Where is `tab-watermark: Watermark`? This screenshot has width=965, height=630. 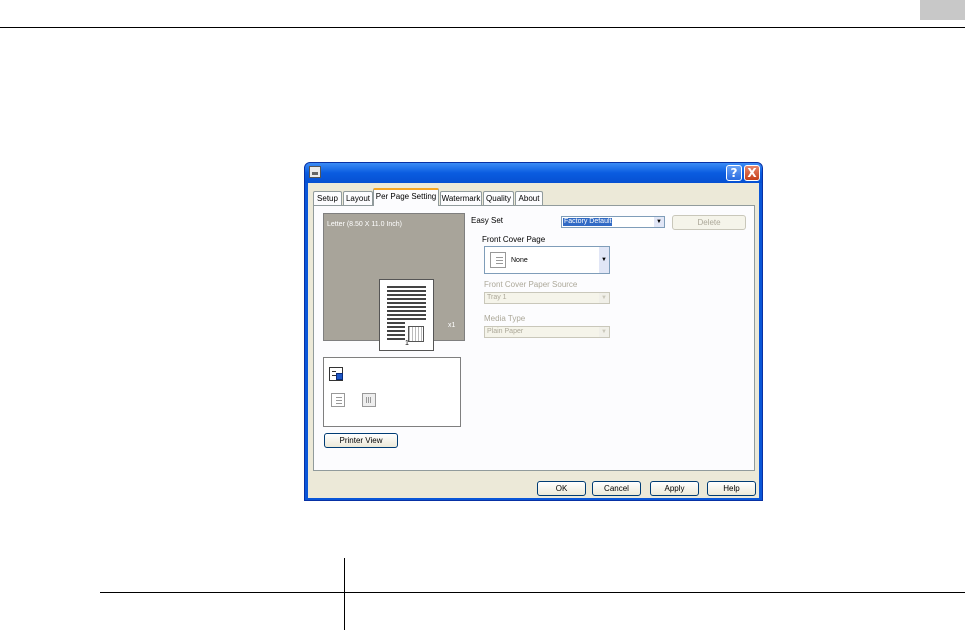
tab-watermark: Watermark is located at coordinates (461, 198).